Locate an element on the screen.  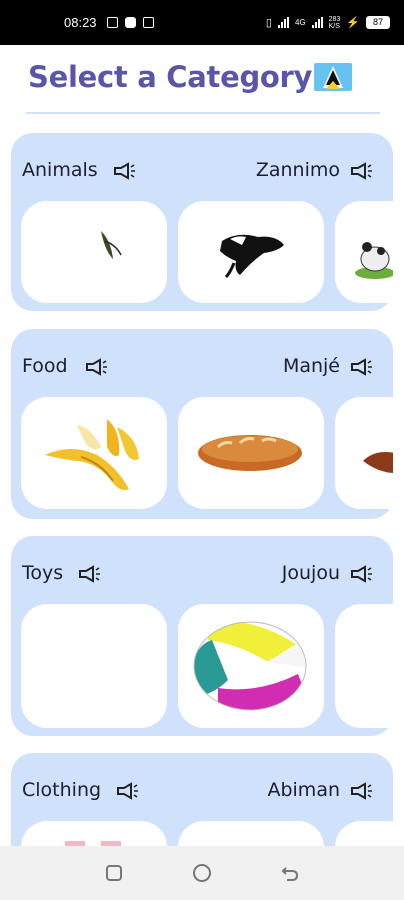
category-label-english: Animals is located at coordinates (60, 170).